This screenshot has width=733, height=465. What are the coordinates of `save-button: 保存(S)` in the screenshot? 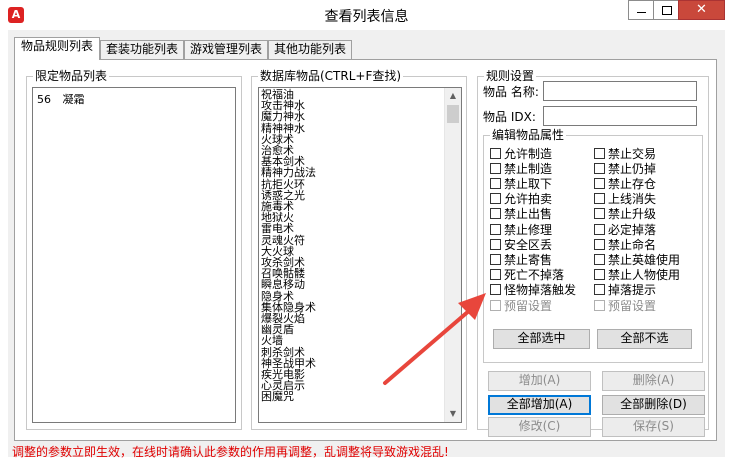 It's located at (653, 427).